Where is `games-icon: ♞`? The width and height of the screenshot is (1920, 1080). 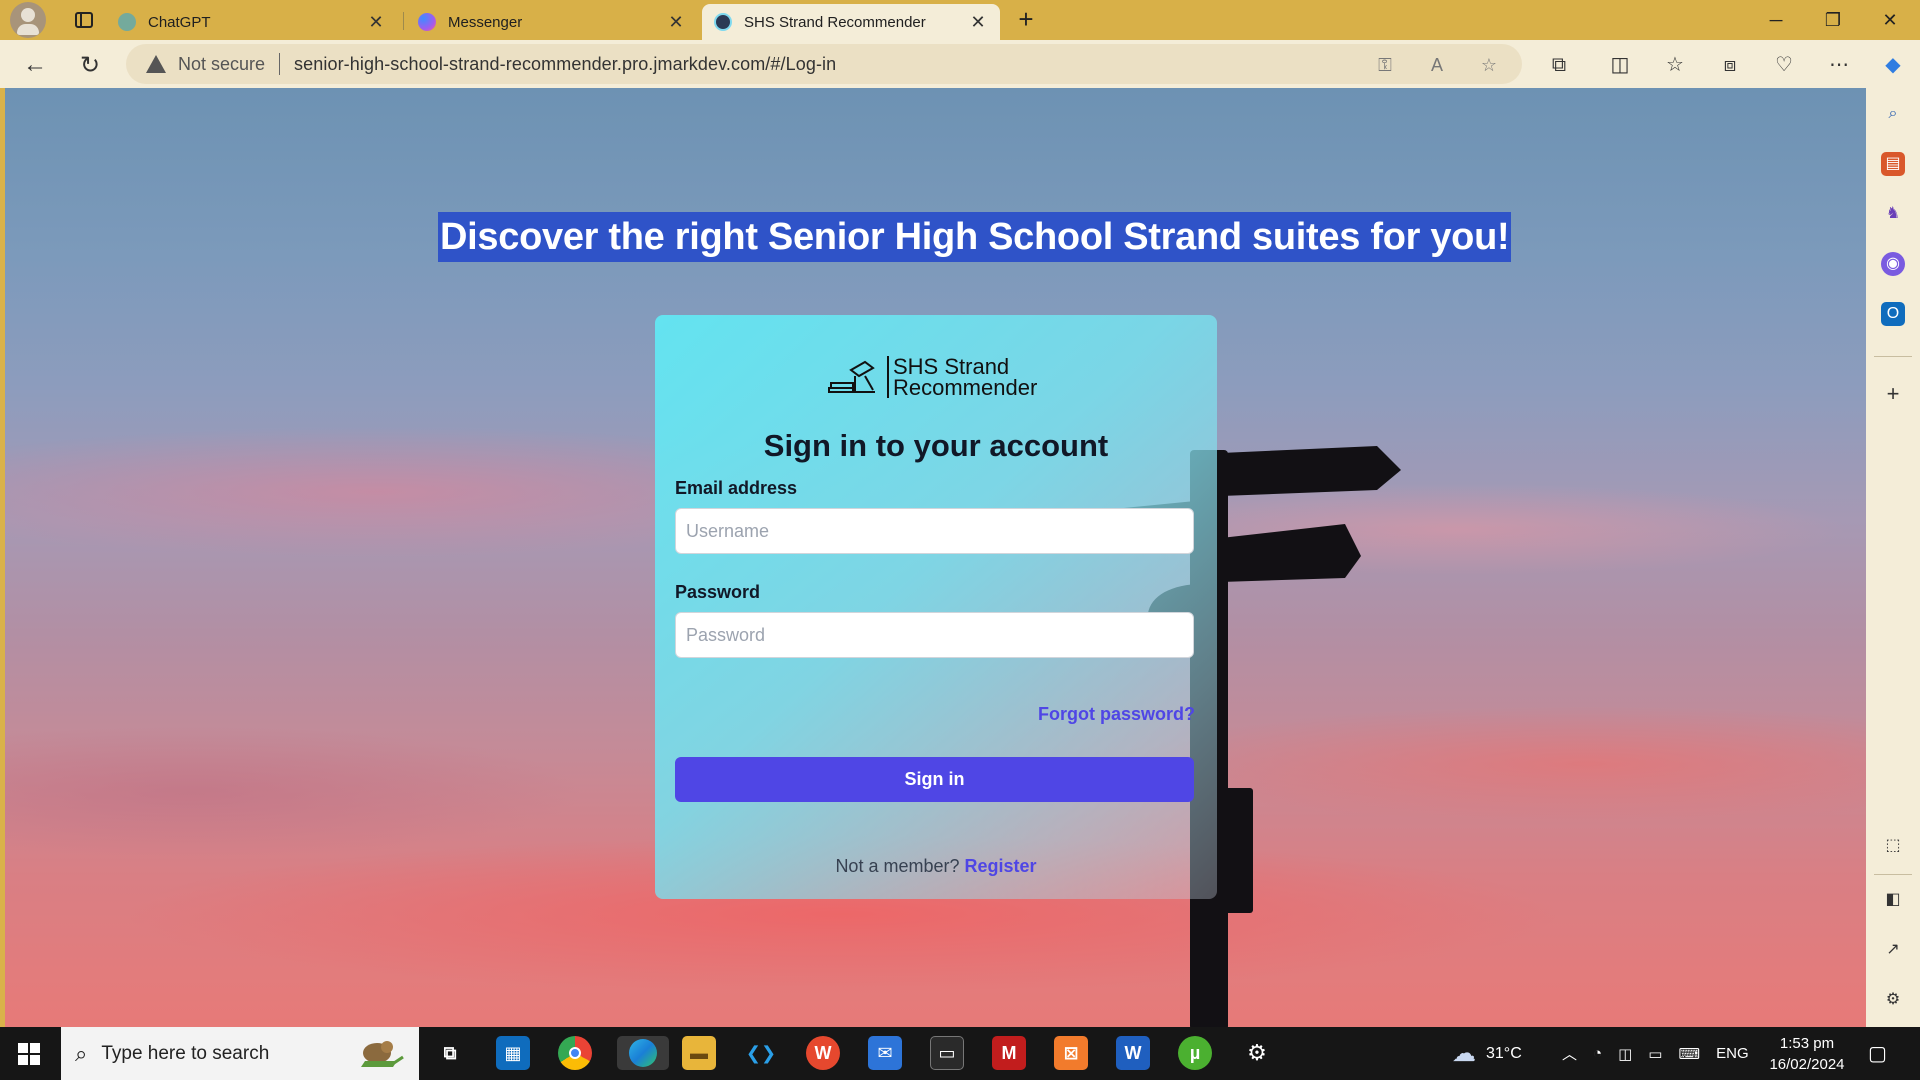
games-icon: ♞ is located at coordinates (1893, 214).